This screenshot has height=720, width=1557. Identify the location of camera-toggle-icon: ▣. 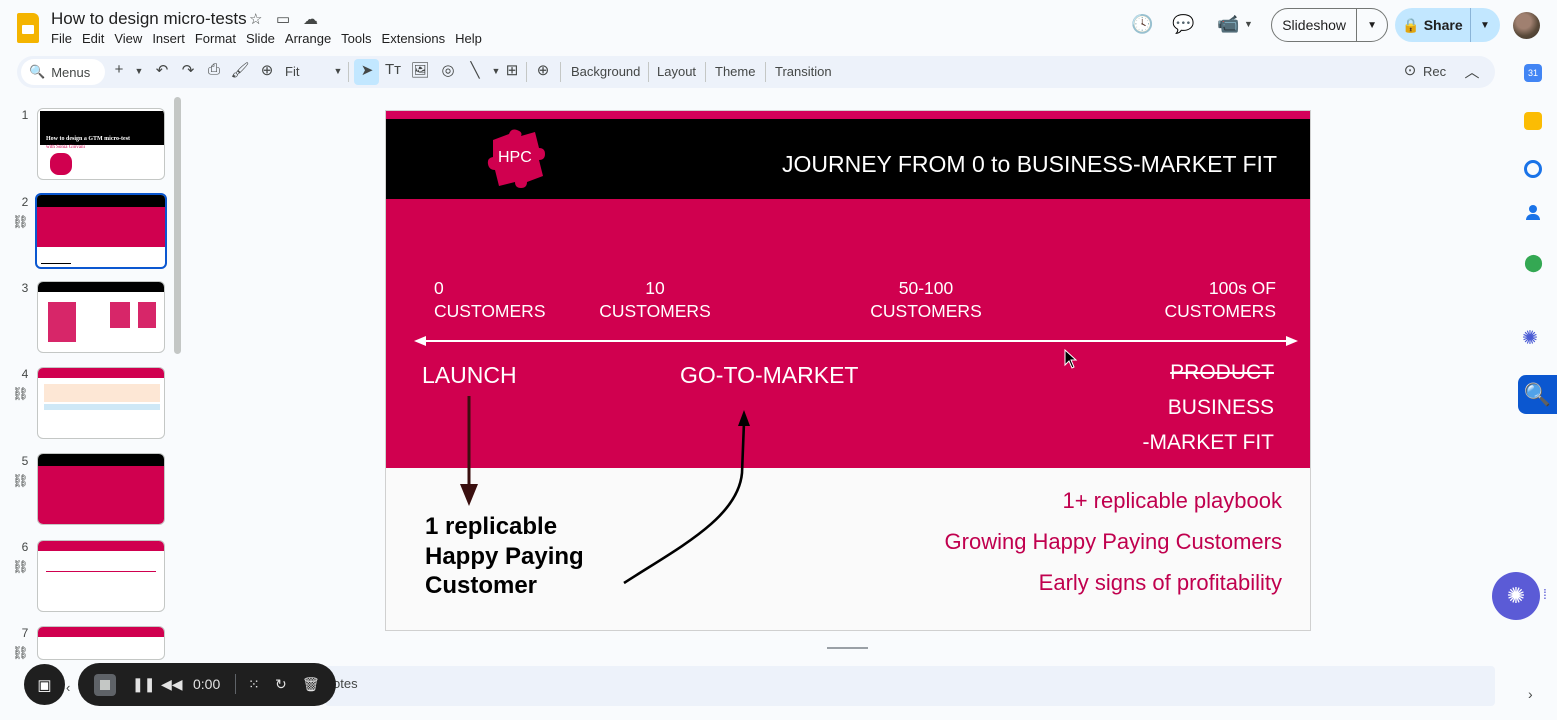
(44, 684).